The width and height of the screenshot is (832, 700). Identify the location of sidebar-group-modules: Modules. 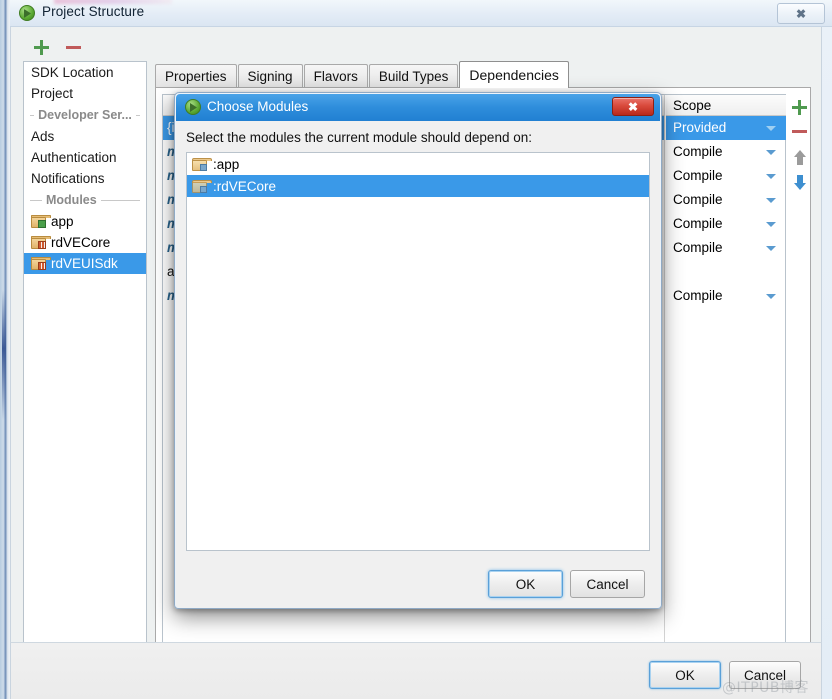
(85, 200).